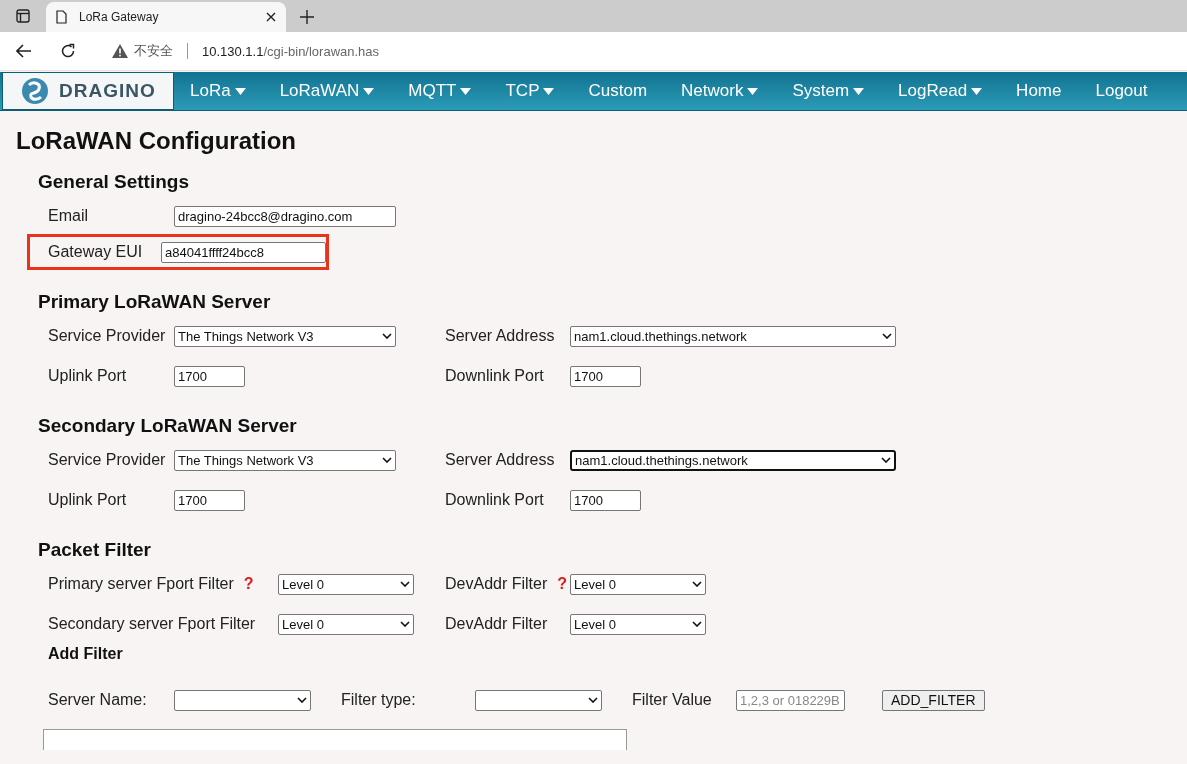 The image size is (1187, 764). I want to click on warning-icon, so click(120, 51).